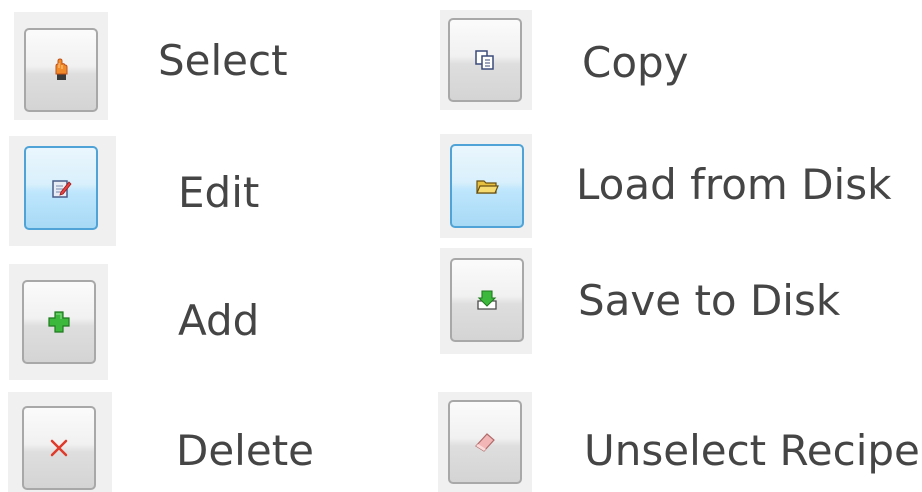 The width and height of the screenshot is (922, 492). Describe the element at coordinates (223, 60) in the screenshot. I see `select-label: Select` at that location.